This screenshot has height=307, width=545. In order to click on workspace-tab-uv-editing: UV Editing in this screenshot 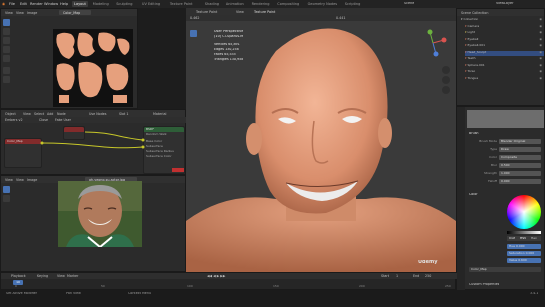, I will do `click(151, 4)`.